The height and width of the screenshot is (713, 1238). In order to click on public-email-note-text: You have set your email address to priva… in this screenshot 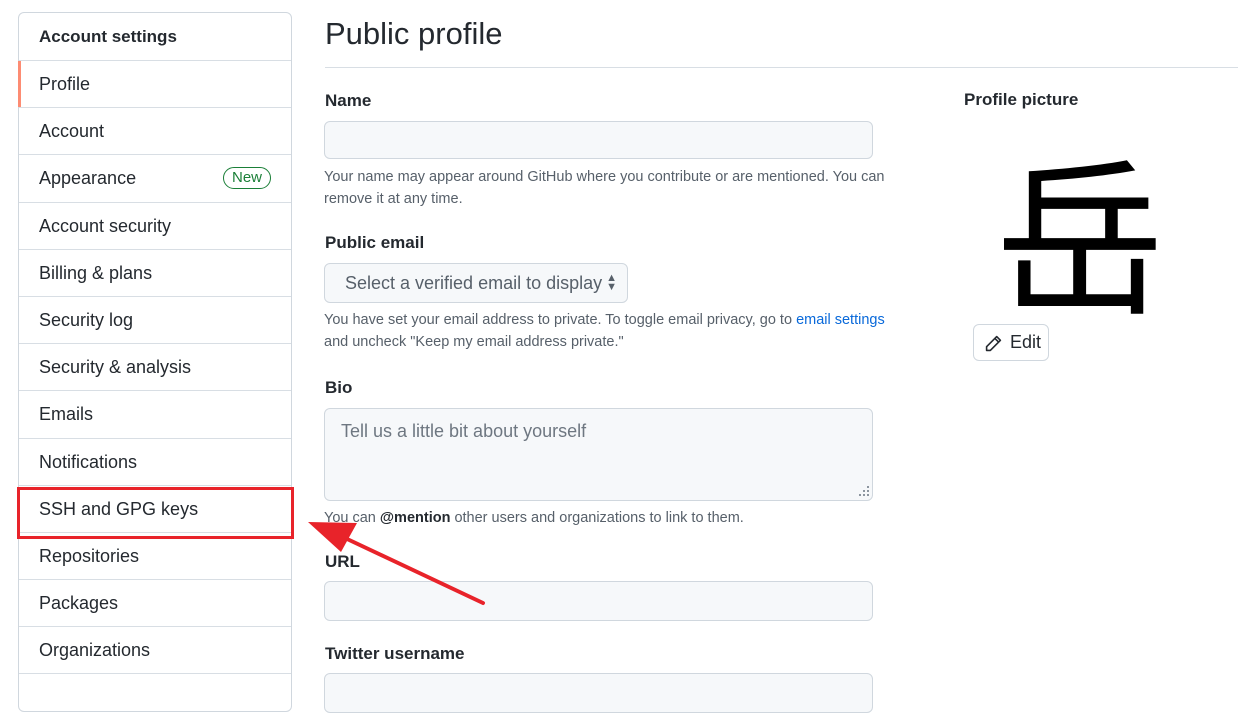, I will do `click(560, 320)`.